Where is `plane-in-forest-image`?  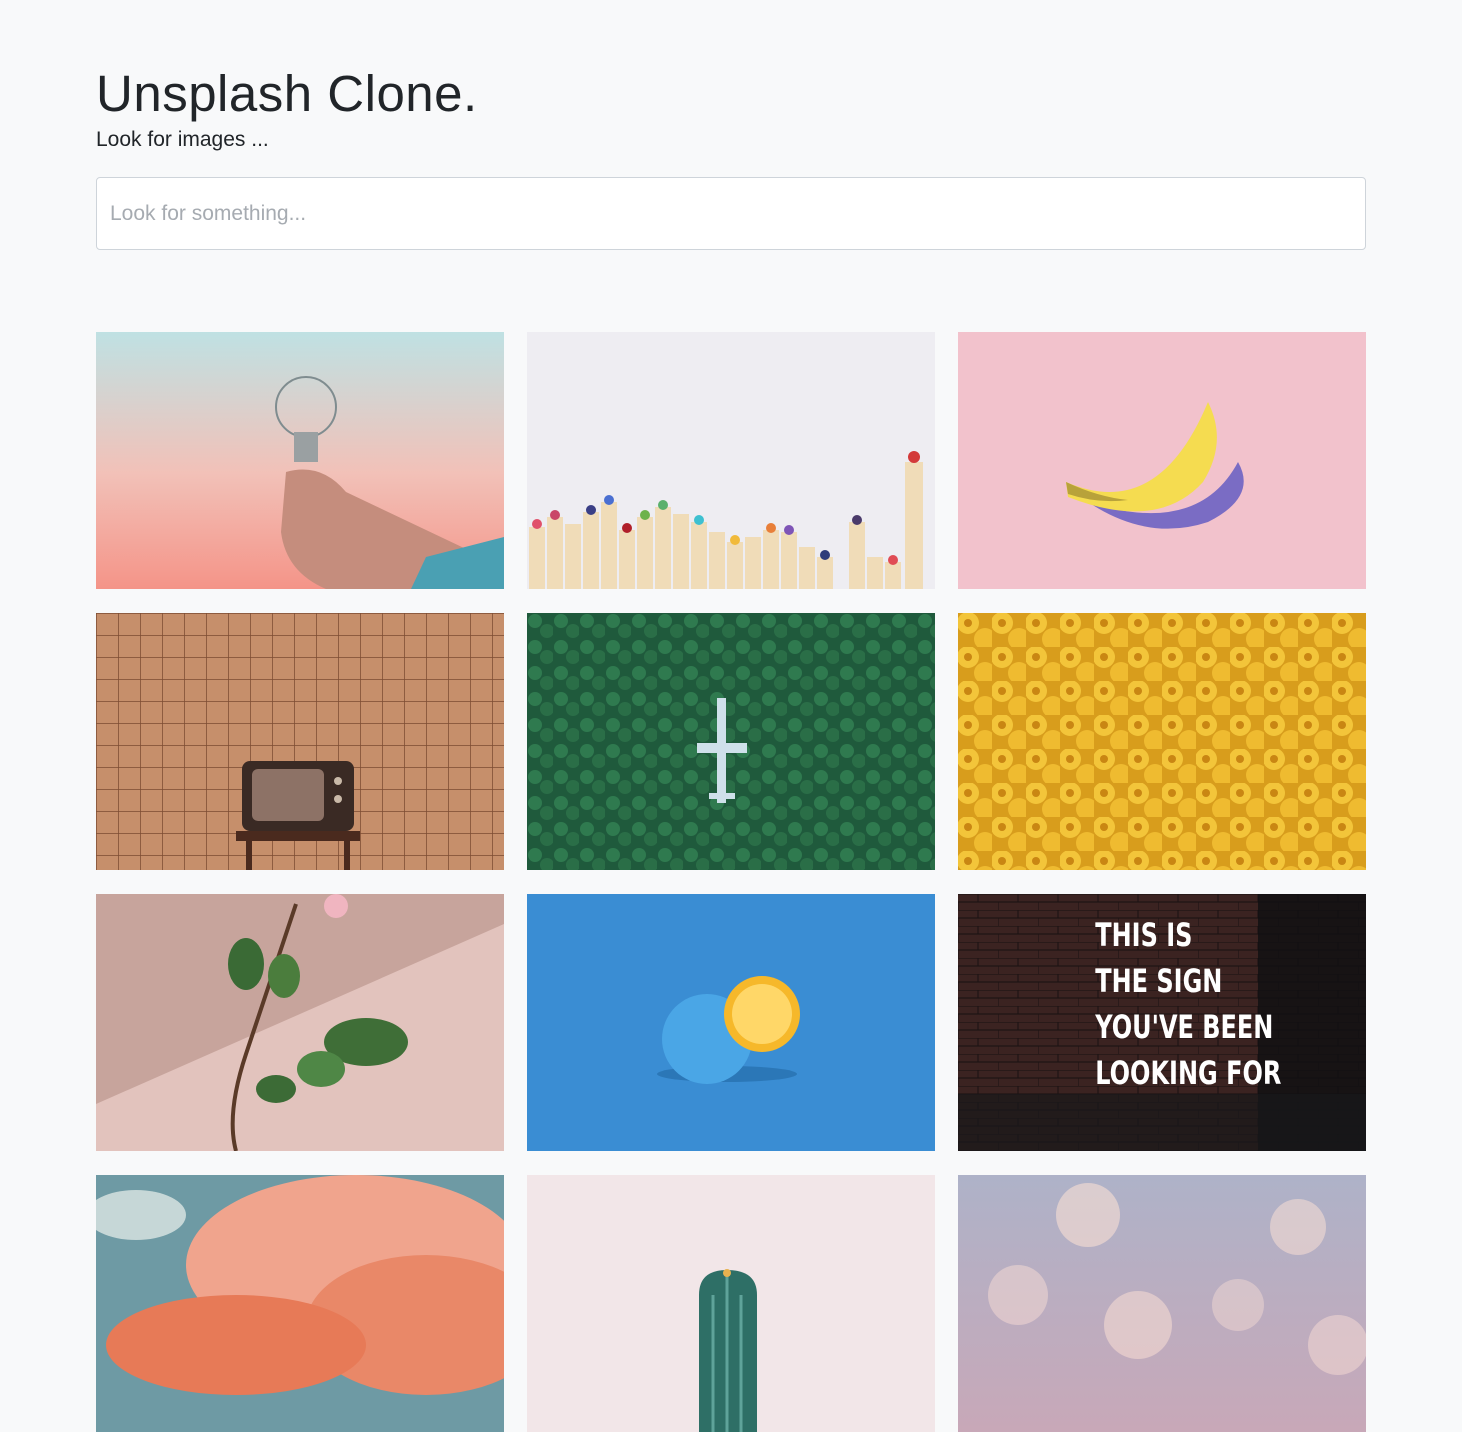 plane-in-forest-image is located at coordinates (731, 741).